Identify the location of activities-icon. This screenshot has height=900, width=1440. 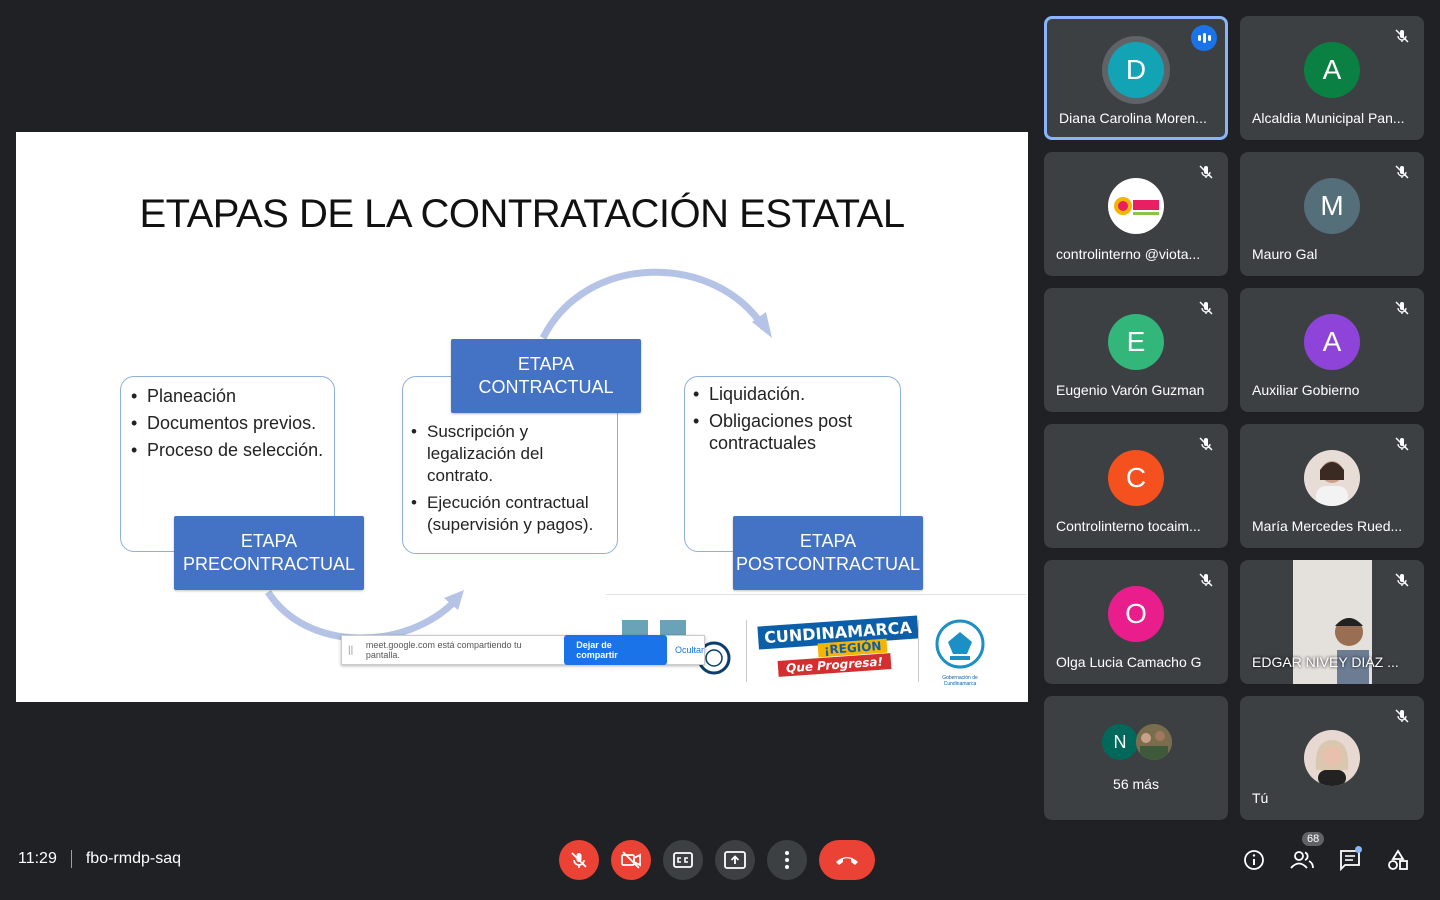
(1398, 859).